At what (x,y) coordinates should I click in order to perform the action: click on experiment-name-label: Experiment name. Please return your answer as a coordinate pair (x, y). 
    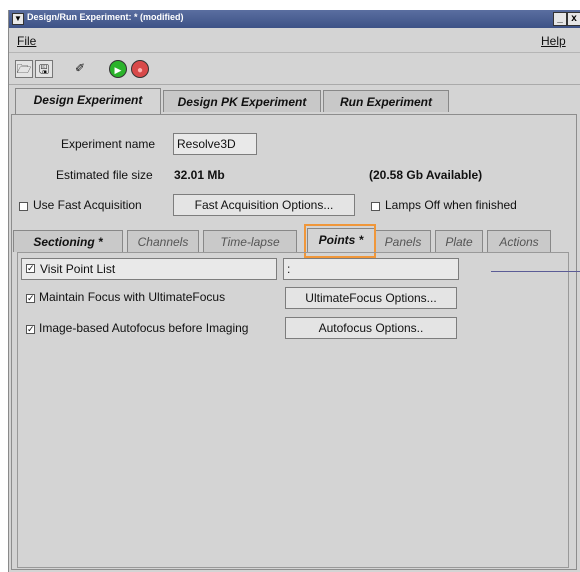
    Looking at the image, I should click on (108, 144).